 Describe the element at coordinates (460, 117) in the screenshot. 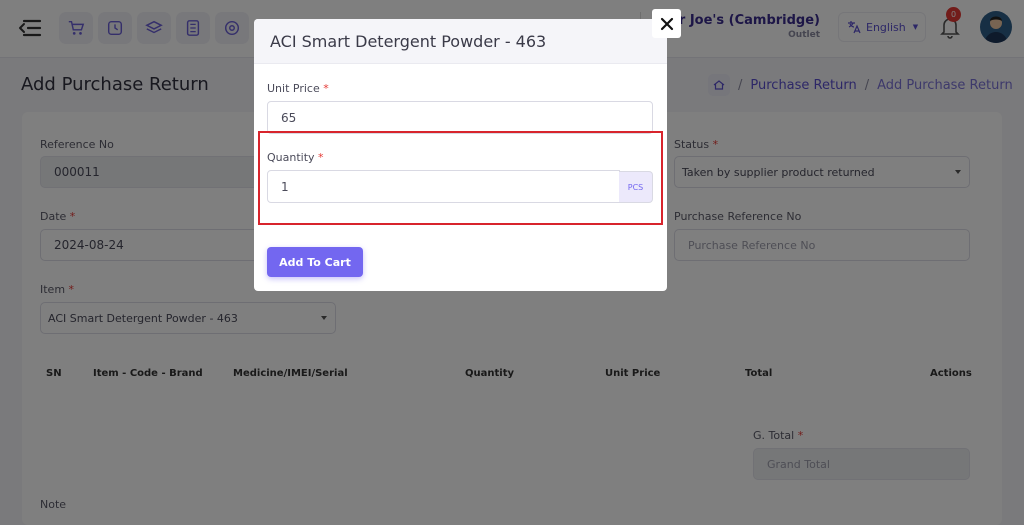

I see `unit-price-input: 65` at that location.